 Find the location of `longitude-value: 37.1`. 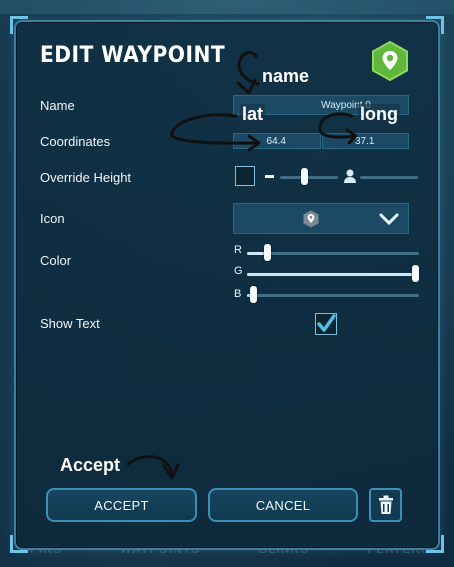

longitude-value: 37.1 is located at coordinates (365, 141).